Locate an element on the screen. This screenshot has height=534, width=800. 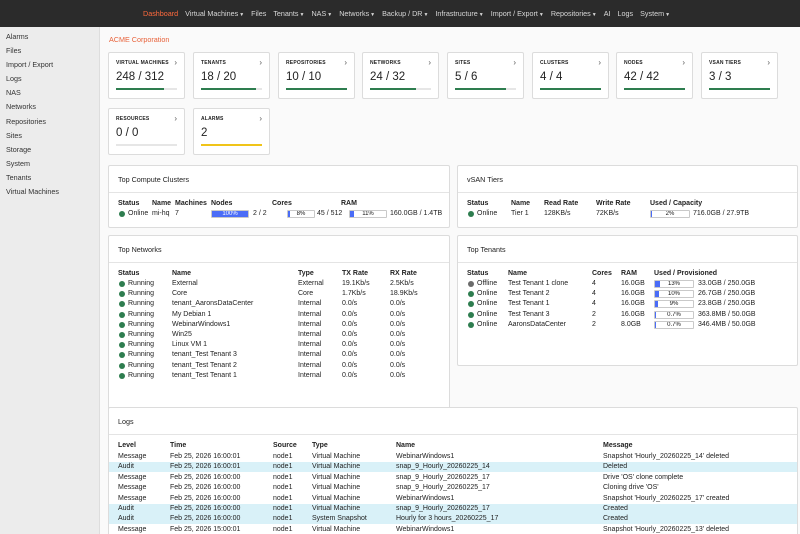
column-header-rx-rate: RX Rate is located at coordinates (403, 273).